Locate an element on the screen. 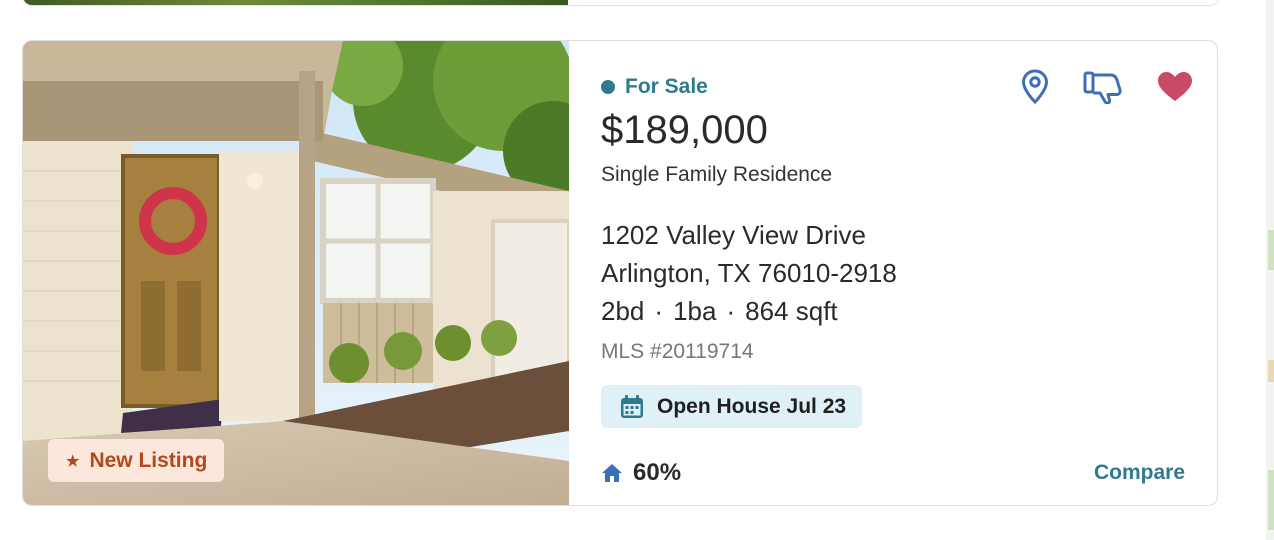 This screenshot has height=540, width=1274. status-badge: For Sale is located at coordinates (654, 87).